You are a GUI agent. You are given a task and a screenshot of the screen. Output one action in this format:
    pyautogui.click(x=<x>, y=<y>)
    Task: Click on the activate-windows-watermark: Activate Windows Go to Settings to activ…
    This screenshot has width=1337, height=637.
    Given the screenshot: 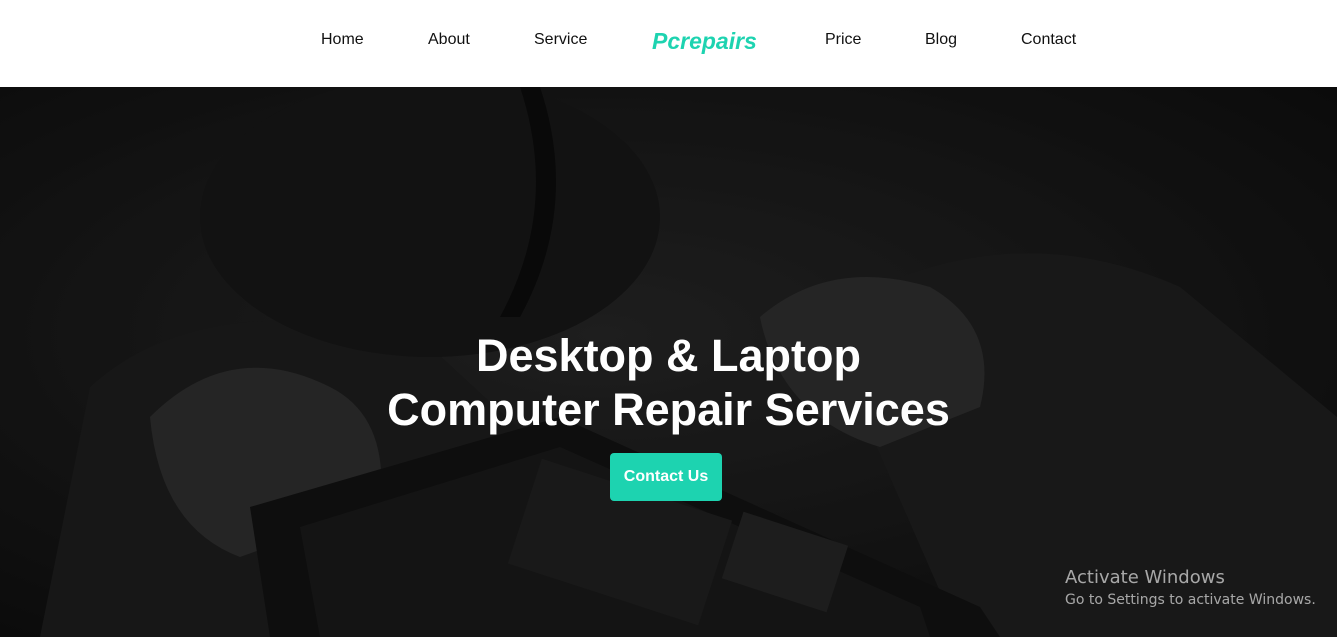 What is the action you would take?
    pyautogui.click(x=1190, y=588)
    